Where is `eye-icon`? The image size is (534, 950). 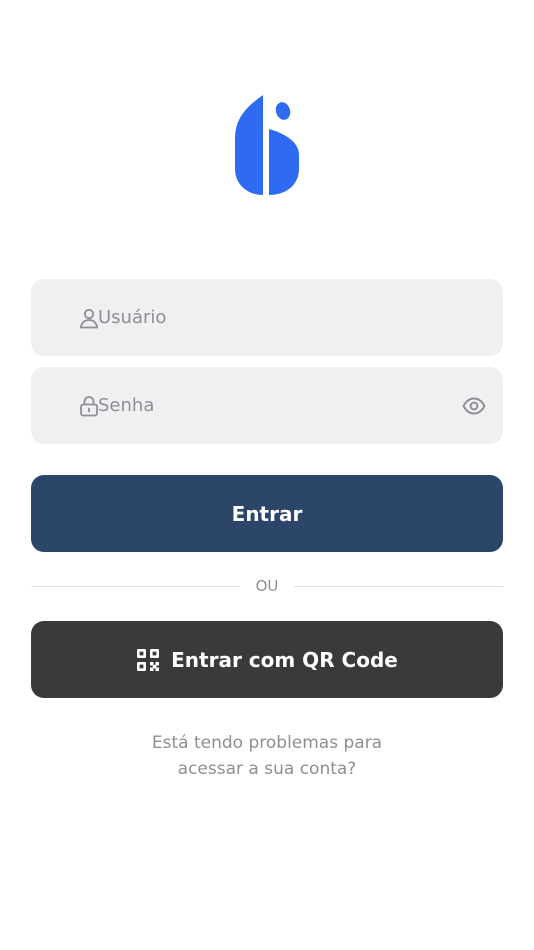
eye-icon is located at coordinates (474, 406).